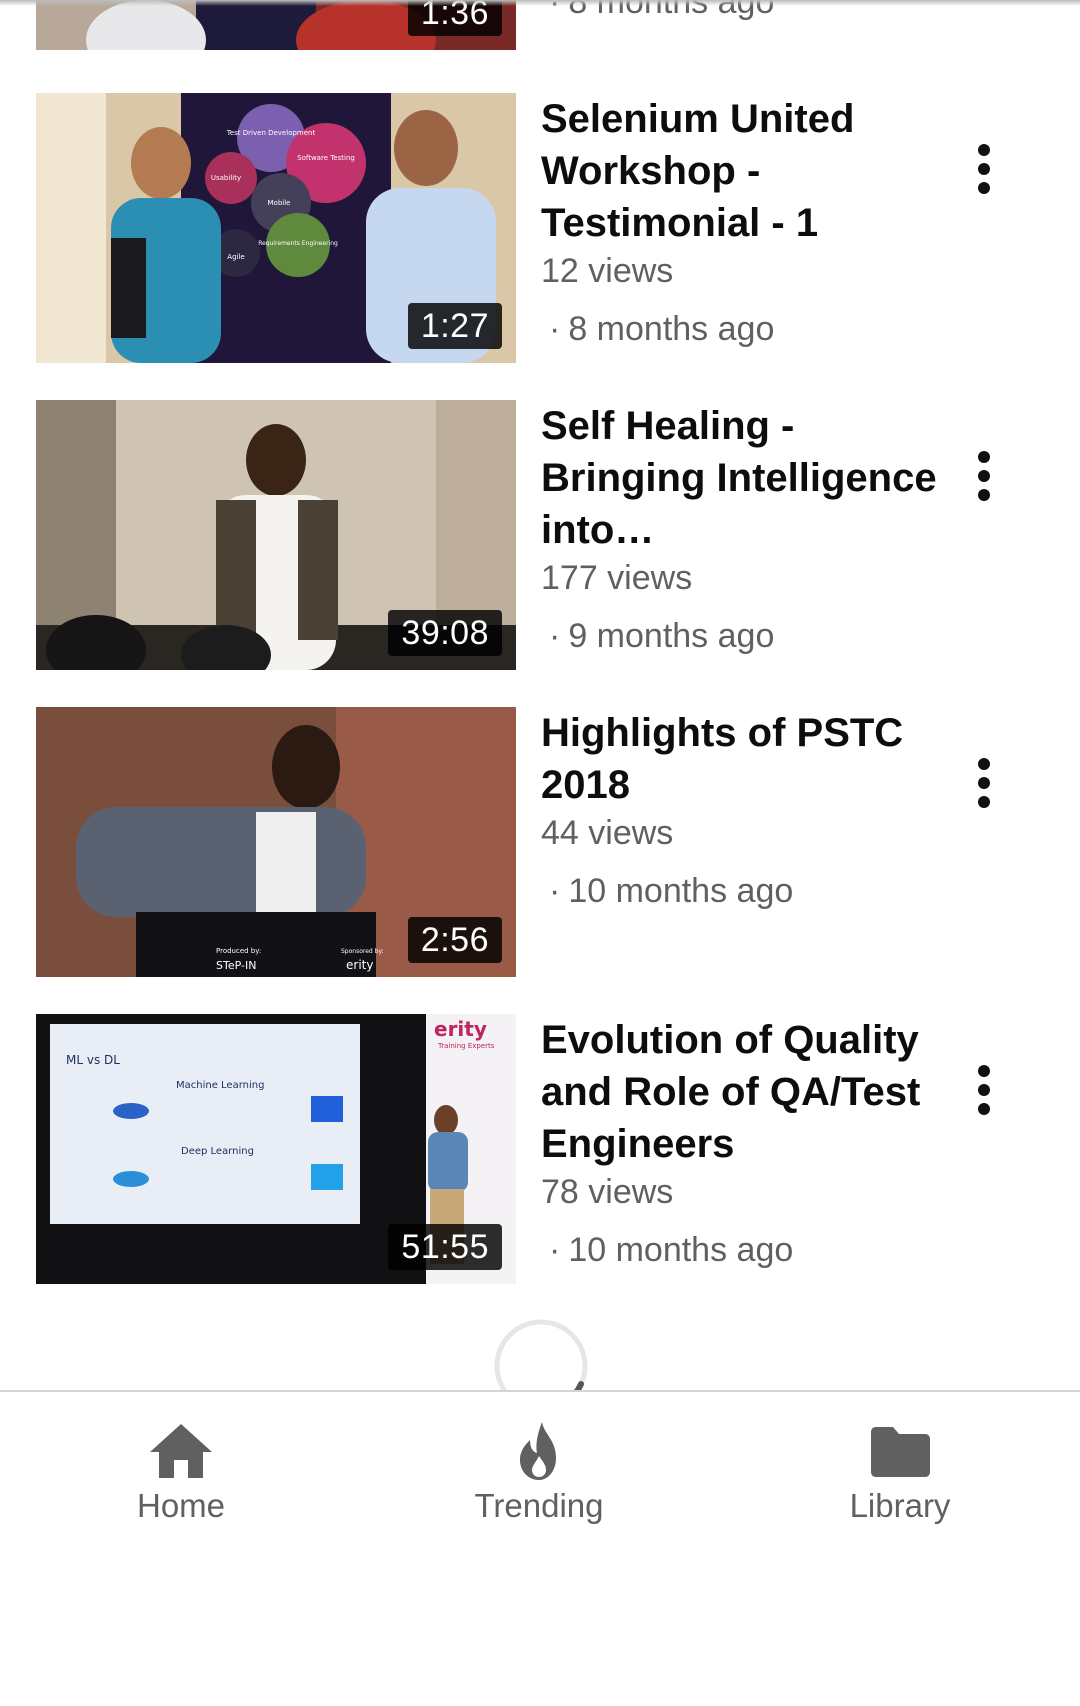 The height and width of the screenshot is (1706, 1080). Describe the element at coordinates (607, 1192) in the screenshot. I see `video-views: 78 views` at that location.